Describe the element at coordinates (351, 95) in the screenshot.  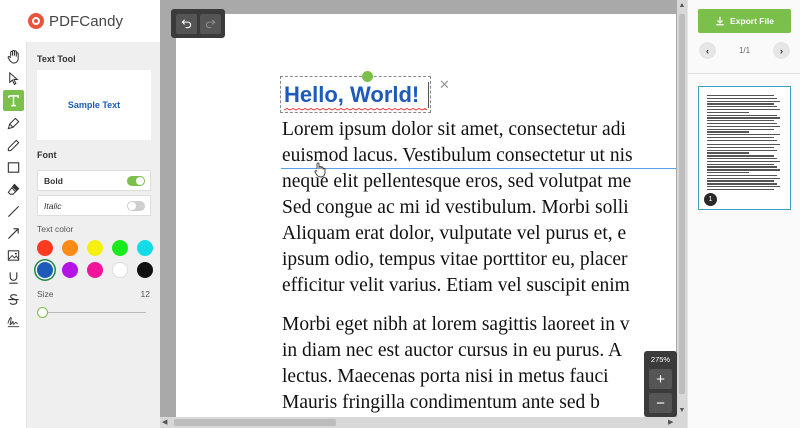
I see `inserted-text: Hello, World!` at that location.